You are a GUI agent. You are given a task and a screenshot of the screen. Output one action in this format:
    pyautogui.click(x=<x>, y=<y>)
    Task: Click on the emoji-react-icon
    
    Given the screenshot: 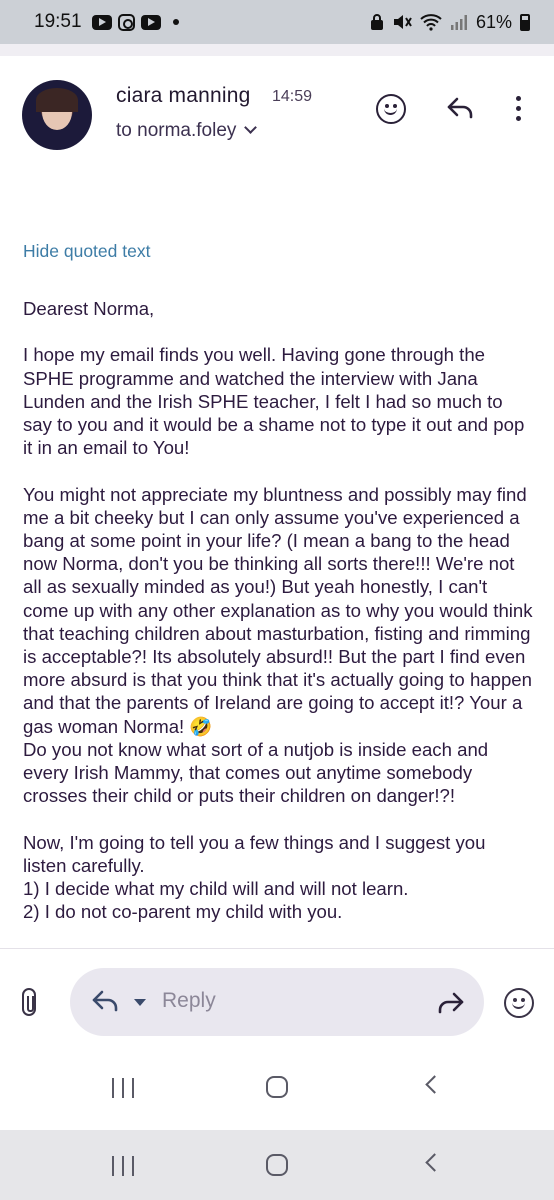 What is the action you would take?
    pyautogui.click(x=391, y=109)
    